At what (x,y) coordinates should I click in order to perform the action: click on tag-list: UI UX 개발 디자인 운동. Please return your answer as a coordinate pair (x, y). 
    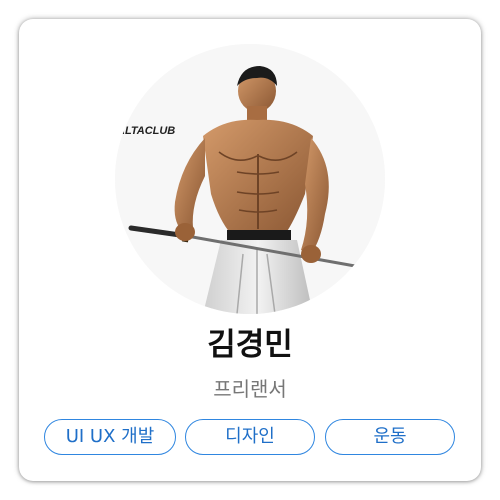
    Looking at the image, I should click on (250, 438).